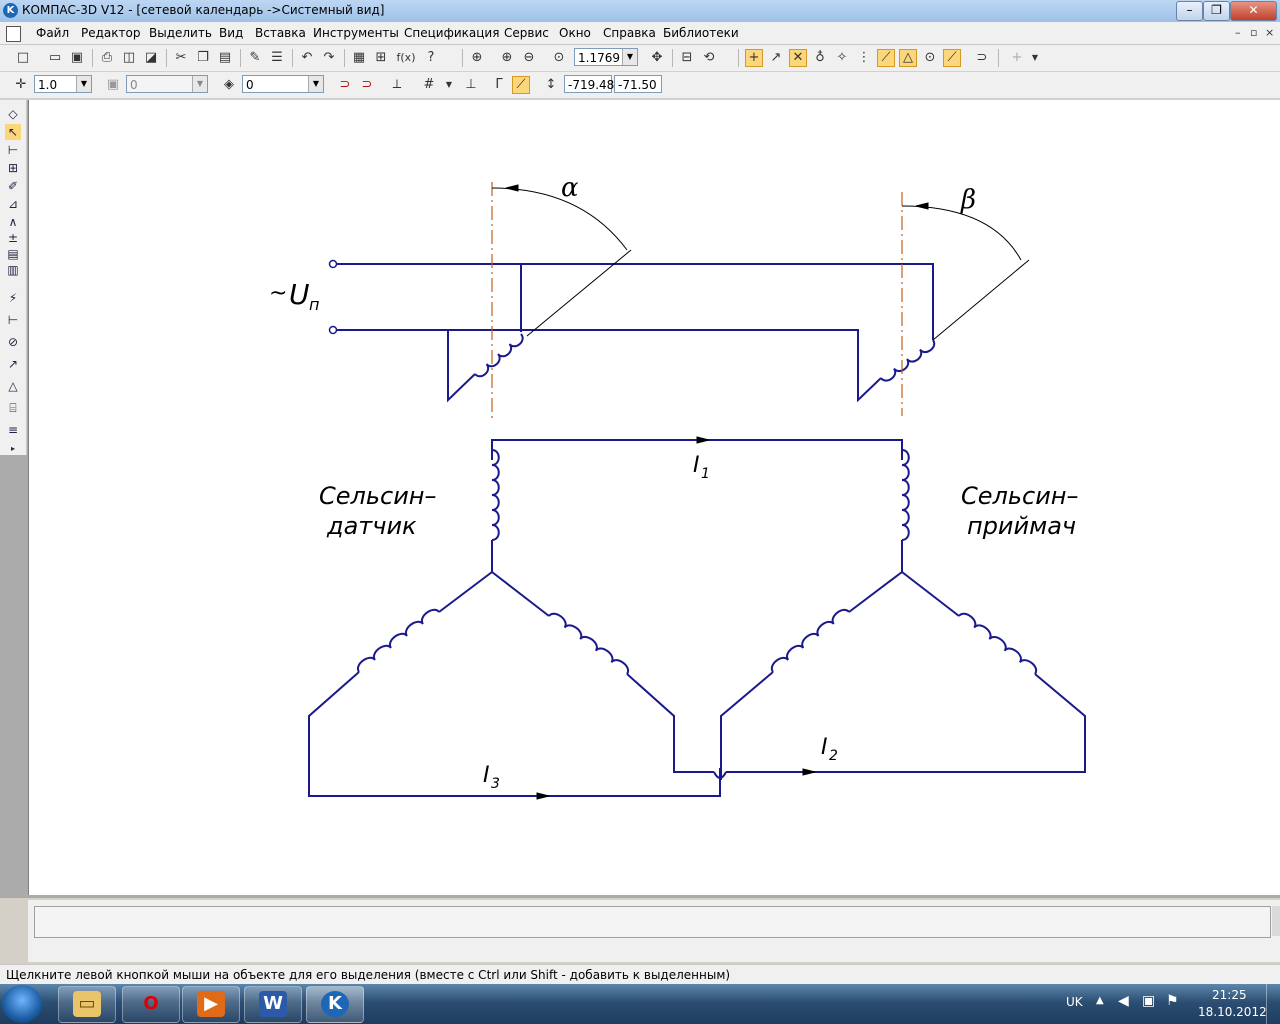 This screenshot has height=1024, width=1280. What do you see at coordinates (864, 58) in the screenshot?
I see `snap-grid-icon: ⋮` at bounding box center [864, 58].